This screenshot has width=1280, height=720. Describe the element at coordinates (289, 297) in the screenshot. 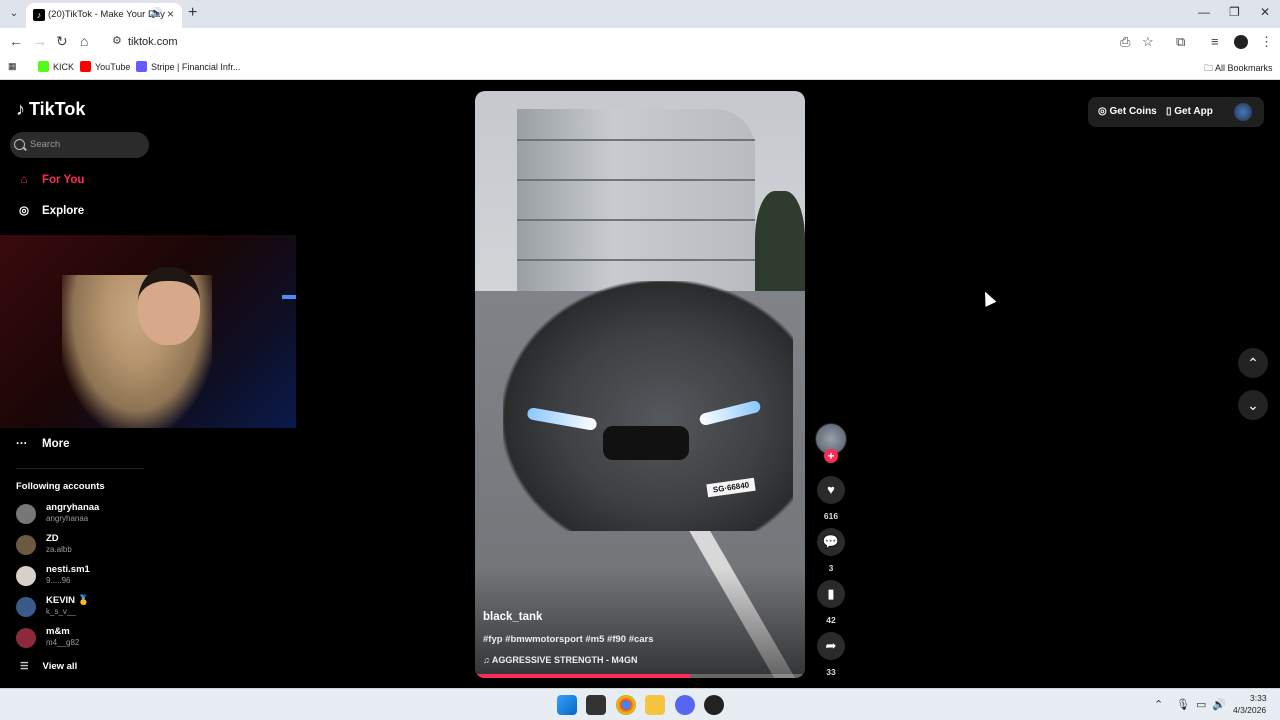

I see `rgb-light` at that location.